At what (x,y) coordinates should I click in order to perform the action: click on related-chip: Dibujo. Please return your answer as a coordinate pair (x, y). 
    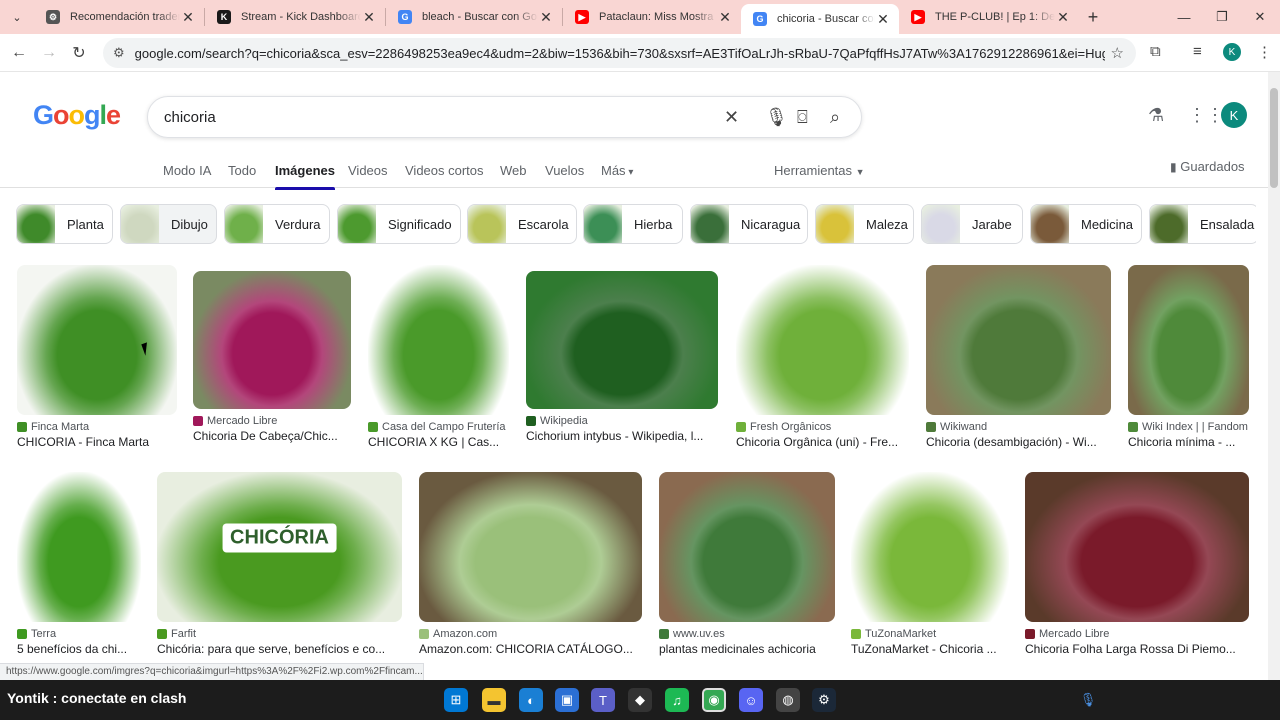
    Looking at the image, I should click on (168, 224).